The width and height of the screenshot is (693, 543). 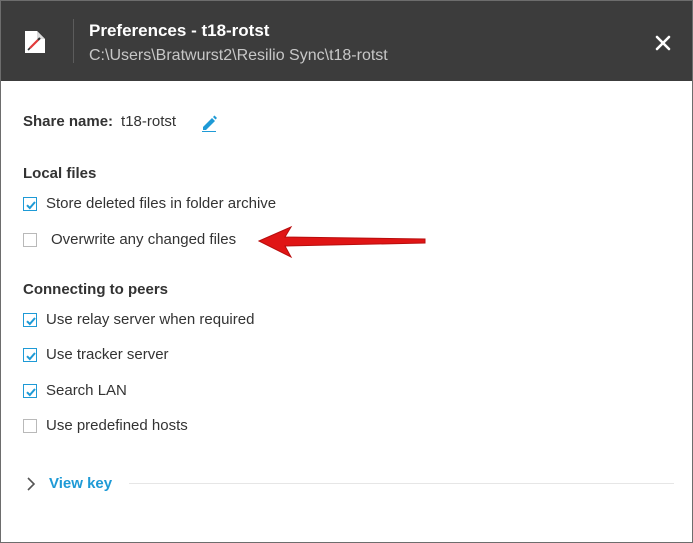 I want to click on use-predefined-hosts-checkbox, so click(x=30, y=426).